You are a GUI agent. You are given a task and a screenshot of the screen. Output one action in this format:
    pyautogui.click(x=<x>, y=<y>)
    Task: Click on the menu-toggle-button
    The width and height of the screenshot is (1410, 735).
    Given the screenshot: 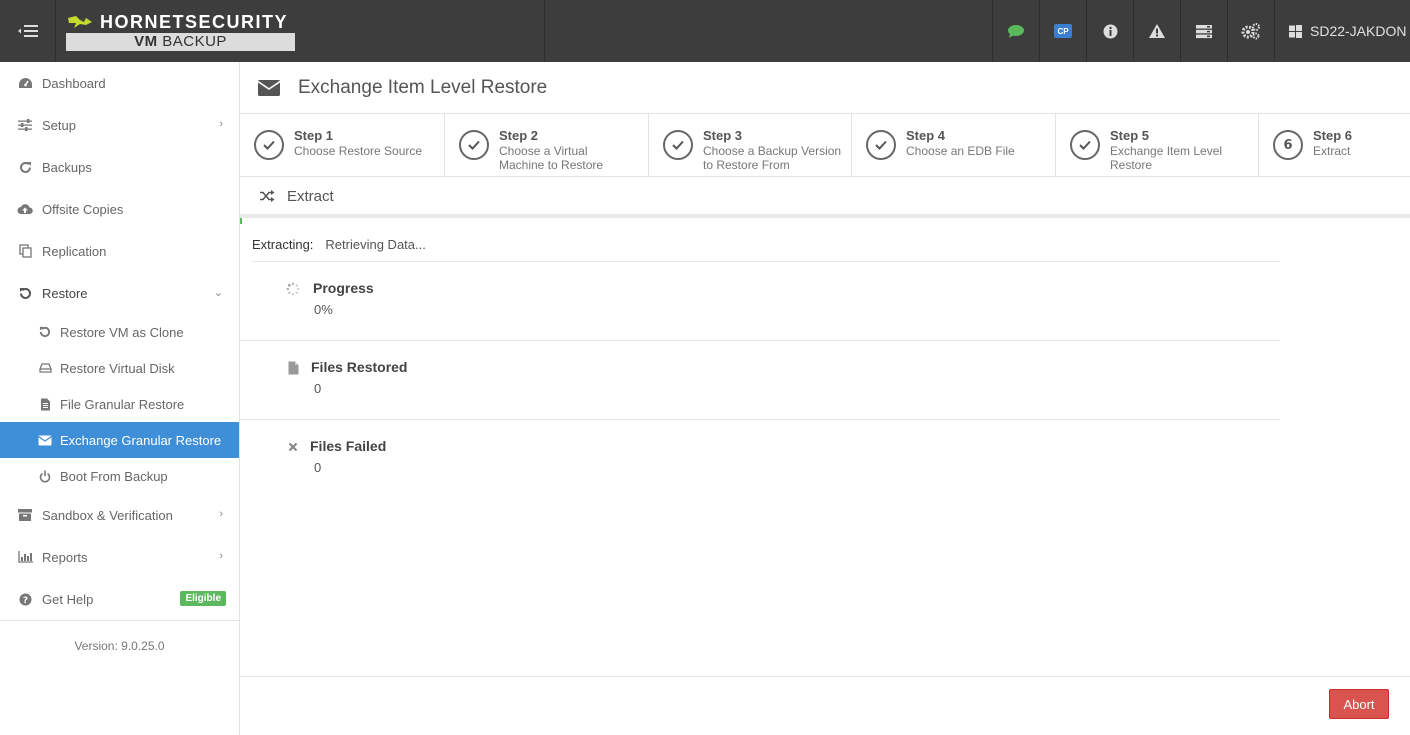 What is the action you would take?
    pyautogui.click(x=28, y=31)
    